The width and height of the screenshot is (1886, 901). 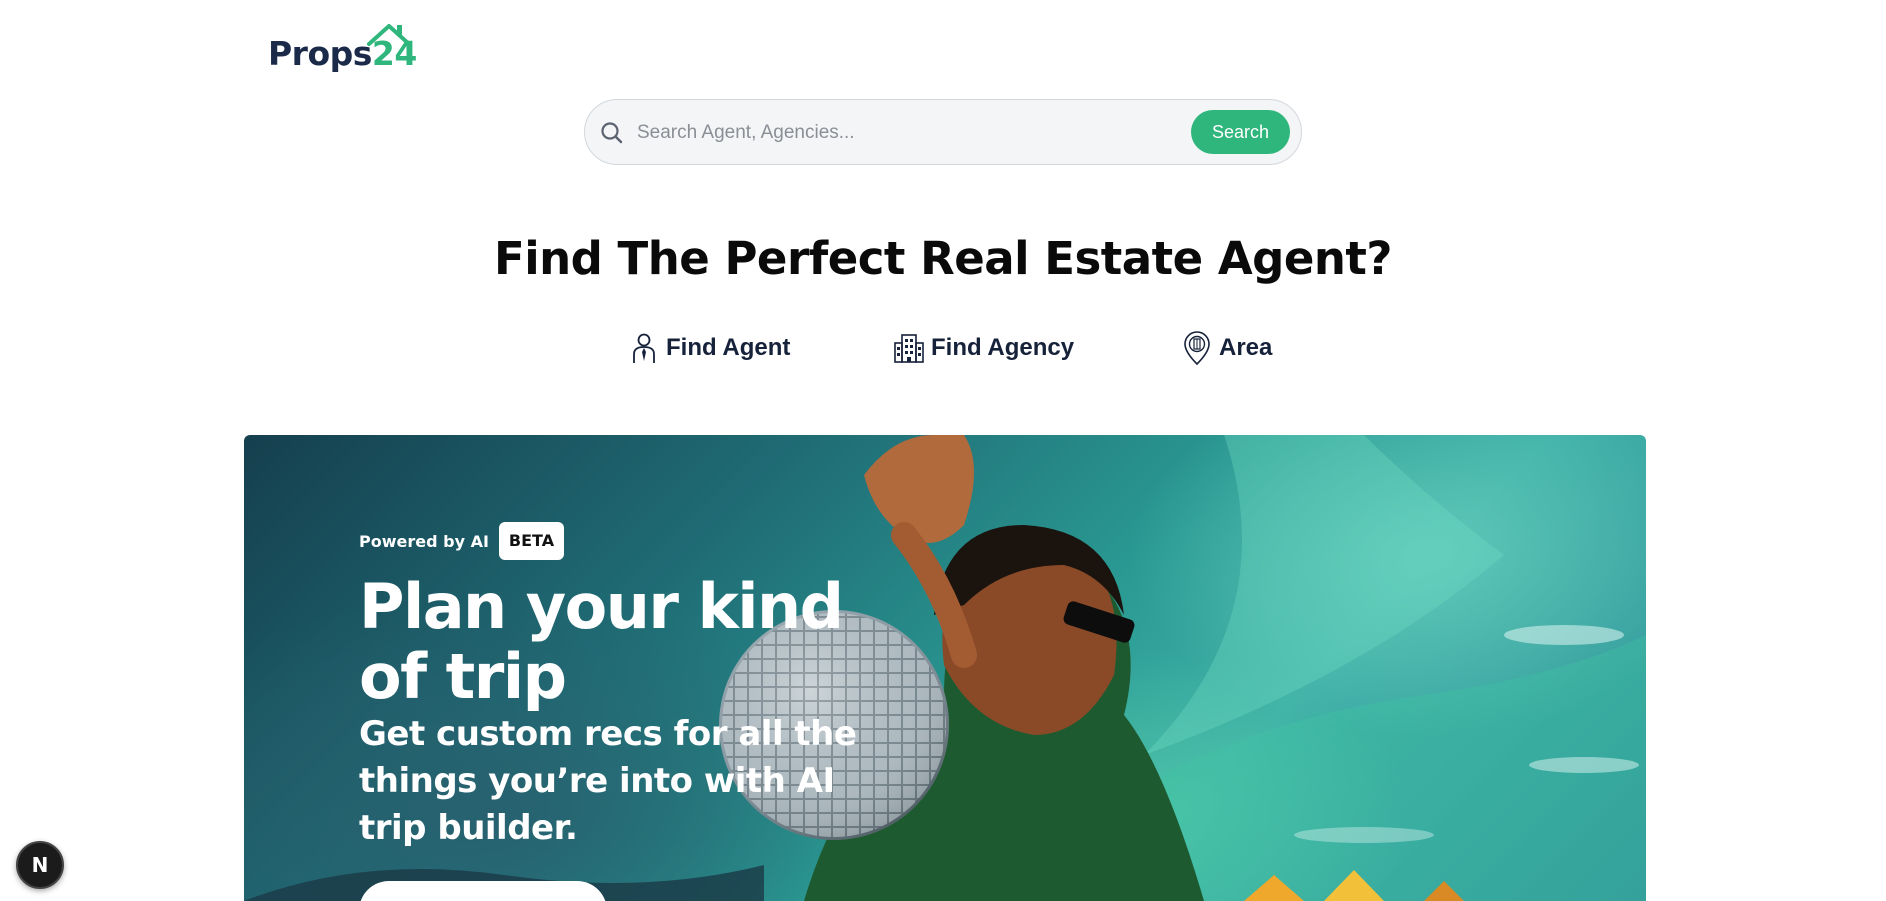 What do you see at coordinates (1246, 347) in the screenshot?
I see `tab-label: Area` at bounding box center [1246, 347].